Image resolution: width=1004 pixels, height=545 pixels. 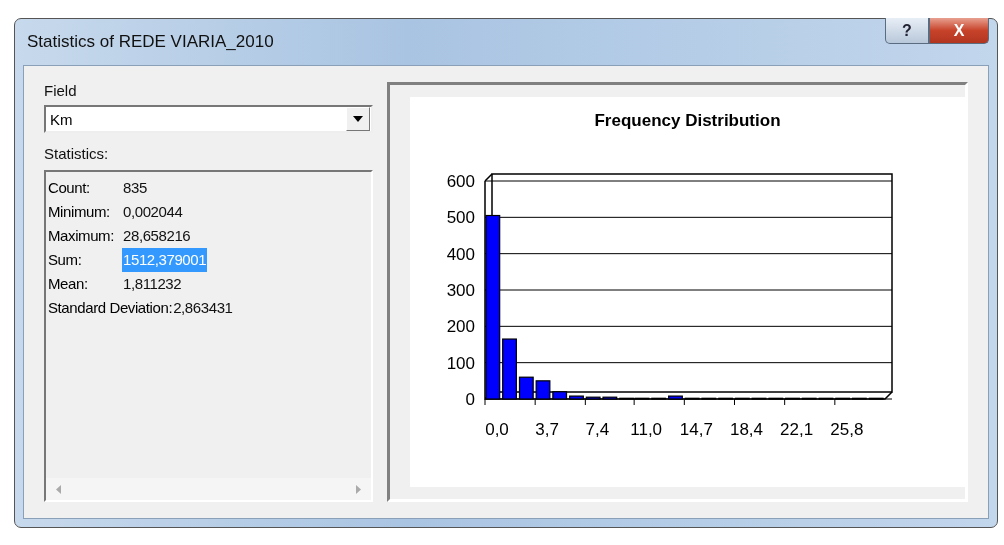 What do you see at coordinates (358, 489) in the screenshot?
I see `scroll-right-icon` at bounding box center [358, 489].